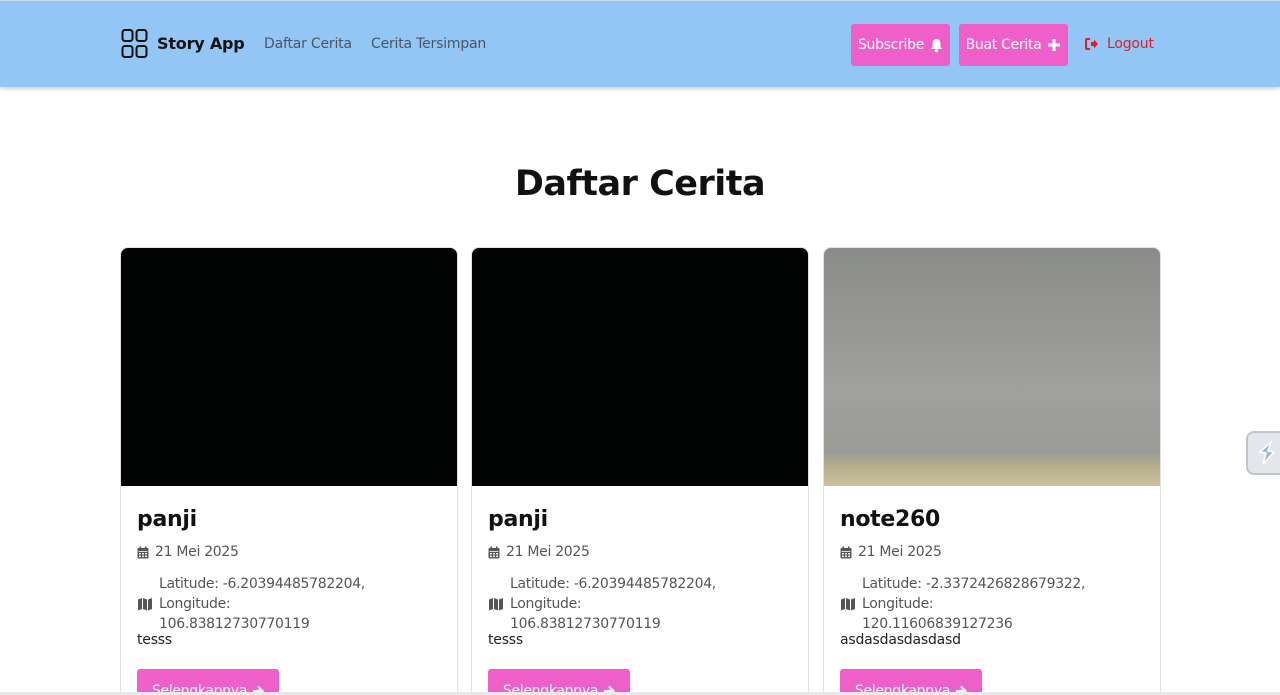 The width and height of the screenshot is (1280, 695). What do you see at coordinates (891, 45) in the screenshot?
I see `subscribe-label: Subscribe` at bounding box center [891, 45].